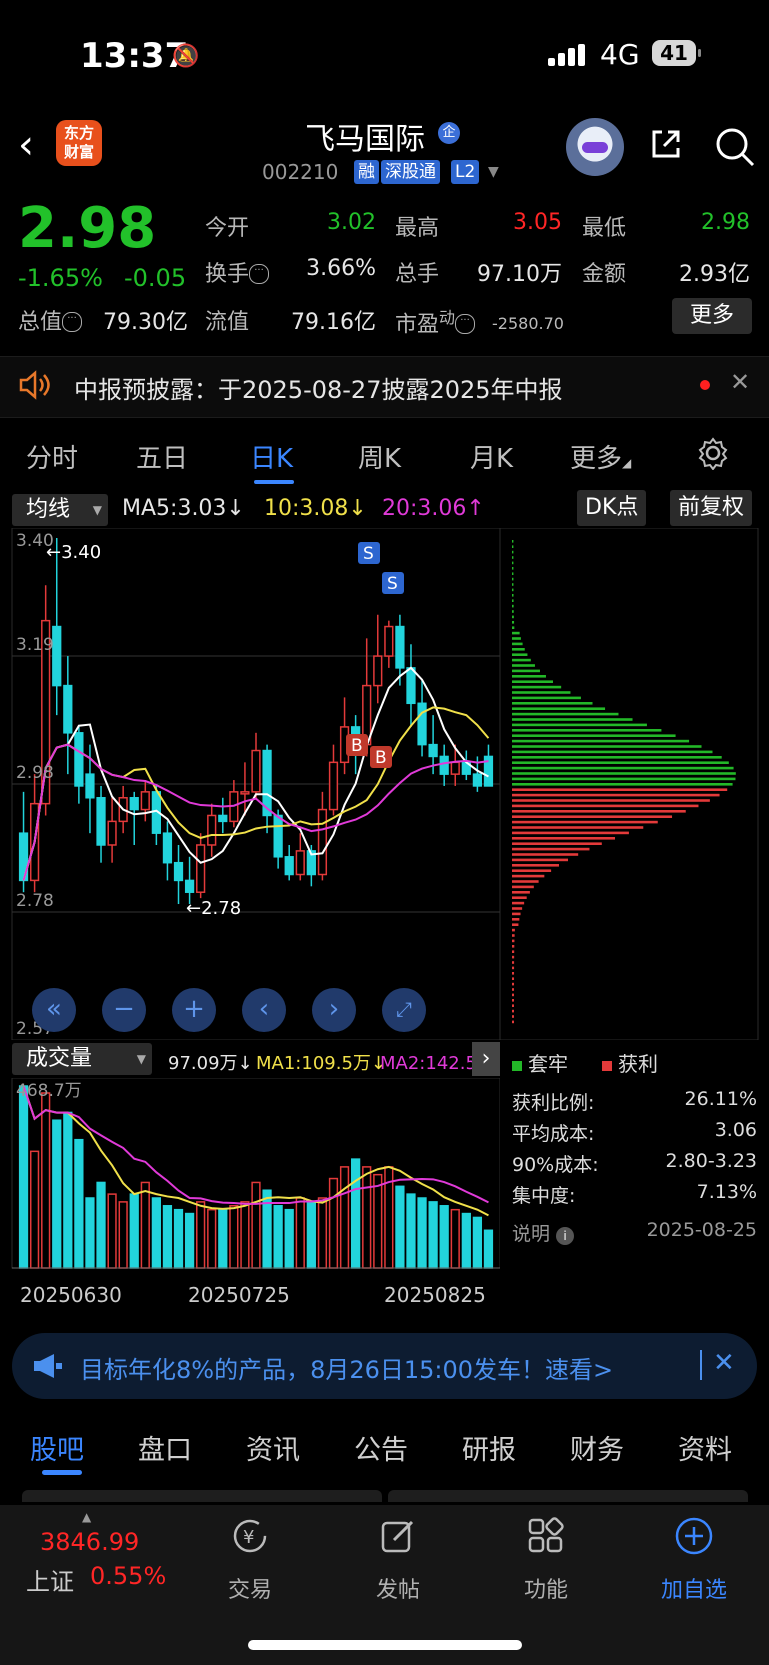 The image size is (769, 1665). I want to click on indicator-select: 均线 ▼, so click(60, 510).